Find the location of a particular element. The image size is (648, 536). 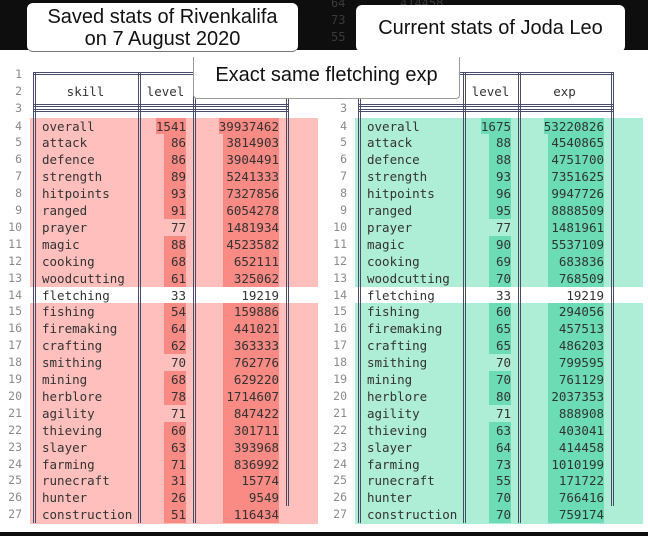

exp-cell: 116434 is located at coordinates (237, 515).